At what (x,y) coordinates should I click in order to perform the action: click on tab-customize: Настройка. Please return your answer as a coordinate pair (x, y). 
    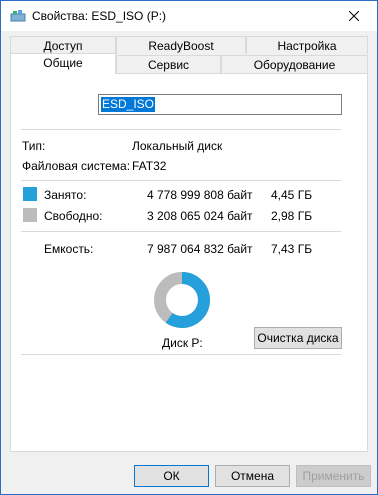
    Looking at the image, I should click on (307, 45).